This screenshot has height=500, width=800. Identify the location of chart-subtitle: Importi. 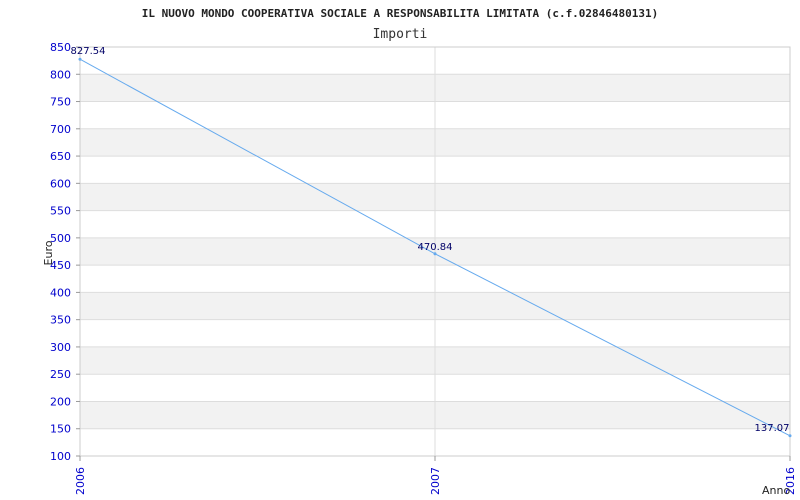
(400, 34).